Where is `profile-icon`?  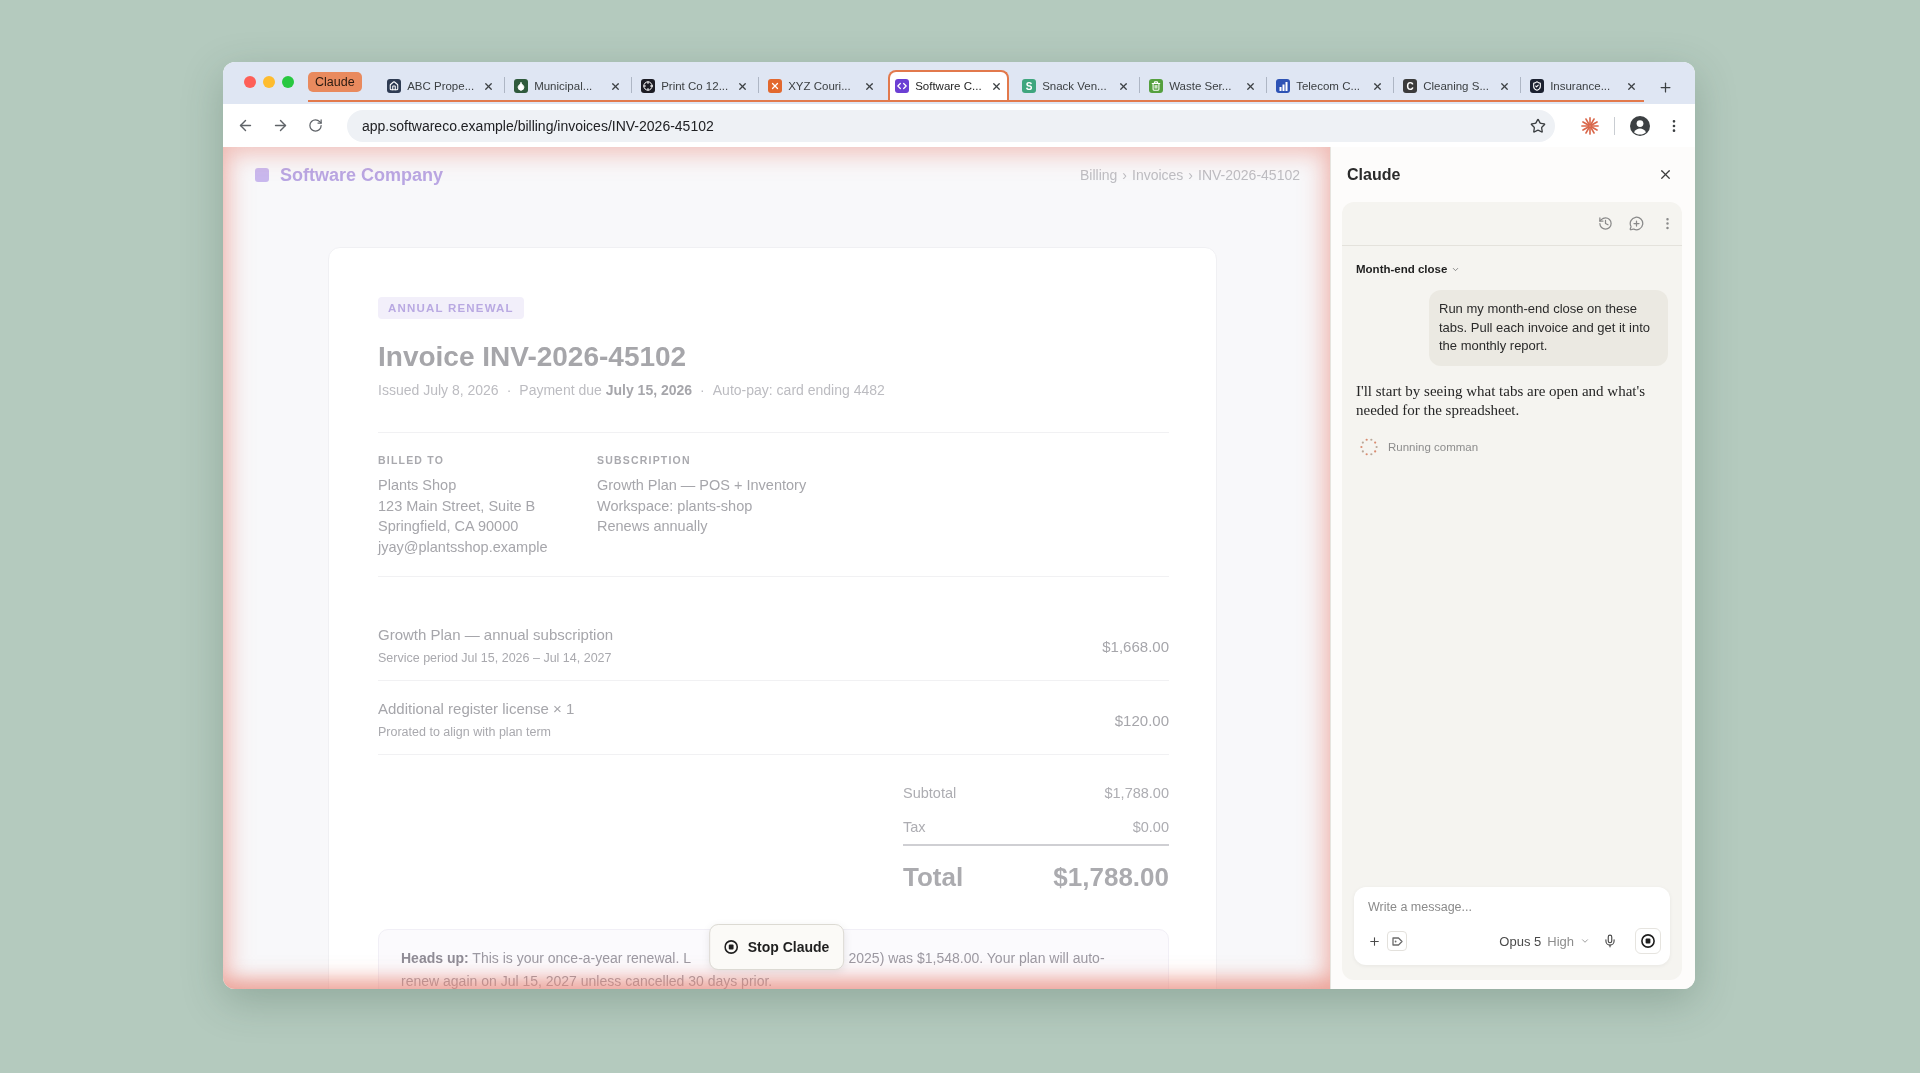
profile-icon is located at coordinates (1640, 125).